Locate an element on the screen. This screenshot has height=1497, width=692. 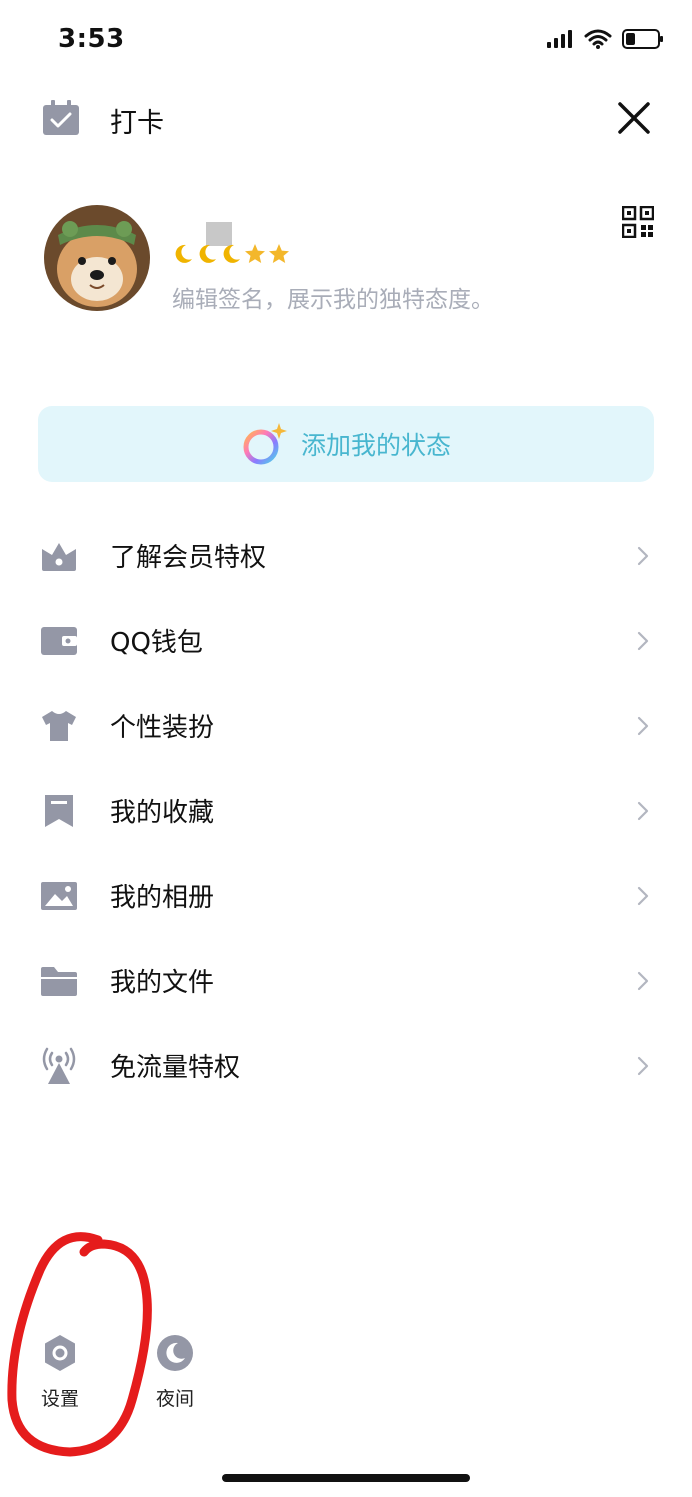
bookmark-icon is located at coordinates (59, 811).